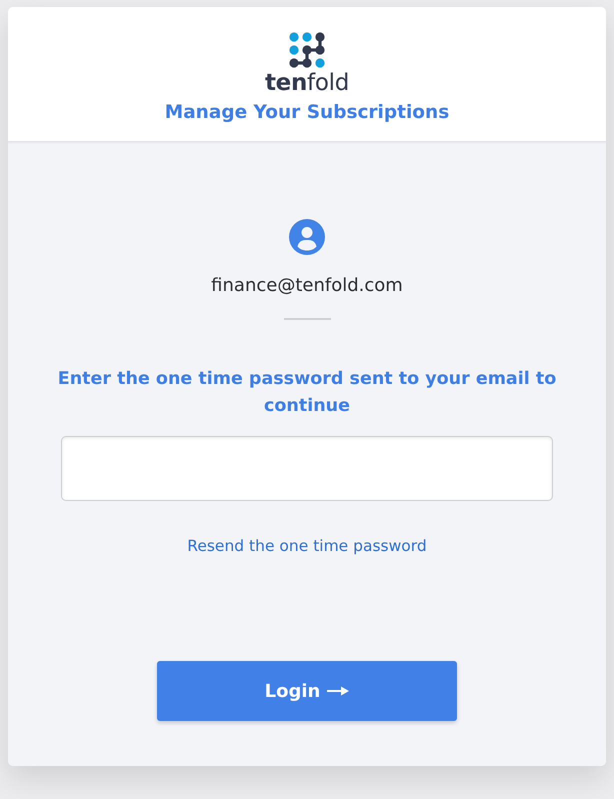 Image resolution: width=614 pixels, height=799 pixels. Describe the element at coordinates (307, 237) in the screenshot. I see `user-avatar-icon` at that location.